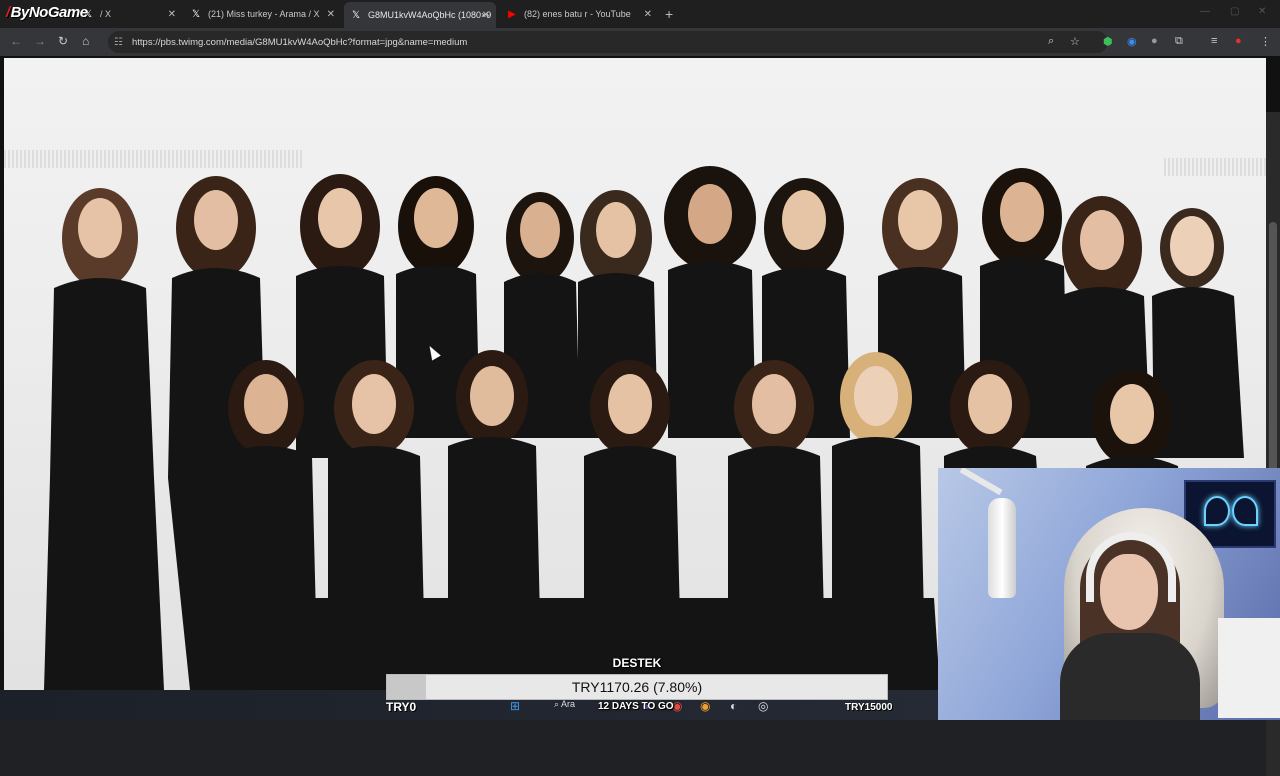 The image size is (1280, 776). Describe the element at coordinates (763, 706) in the screenshot. I see `app-icon-4: ◎` at that location.